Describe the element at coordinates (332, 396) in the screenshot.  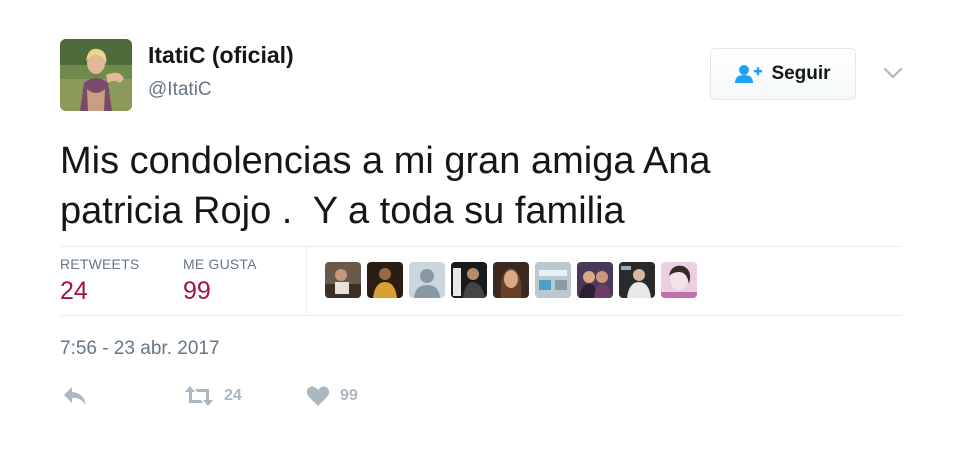
I see `like-button: 99` at that location.